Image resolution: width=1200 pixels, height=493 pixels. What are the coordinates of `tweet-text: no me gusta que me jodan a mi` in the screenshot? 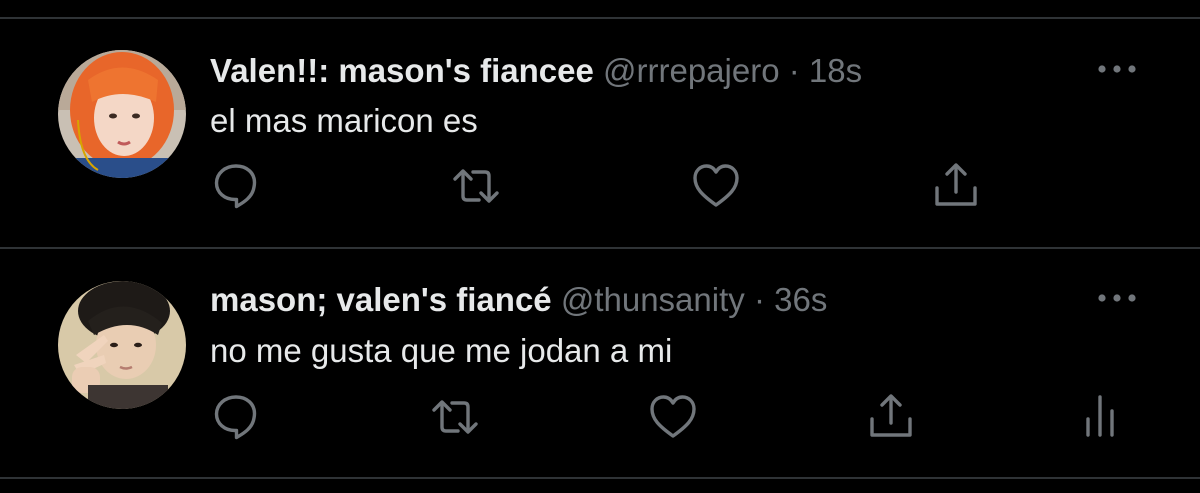 It's located at (441, 350).